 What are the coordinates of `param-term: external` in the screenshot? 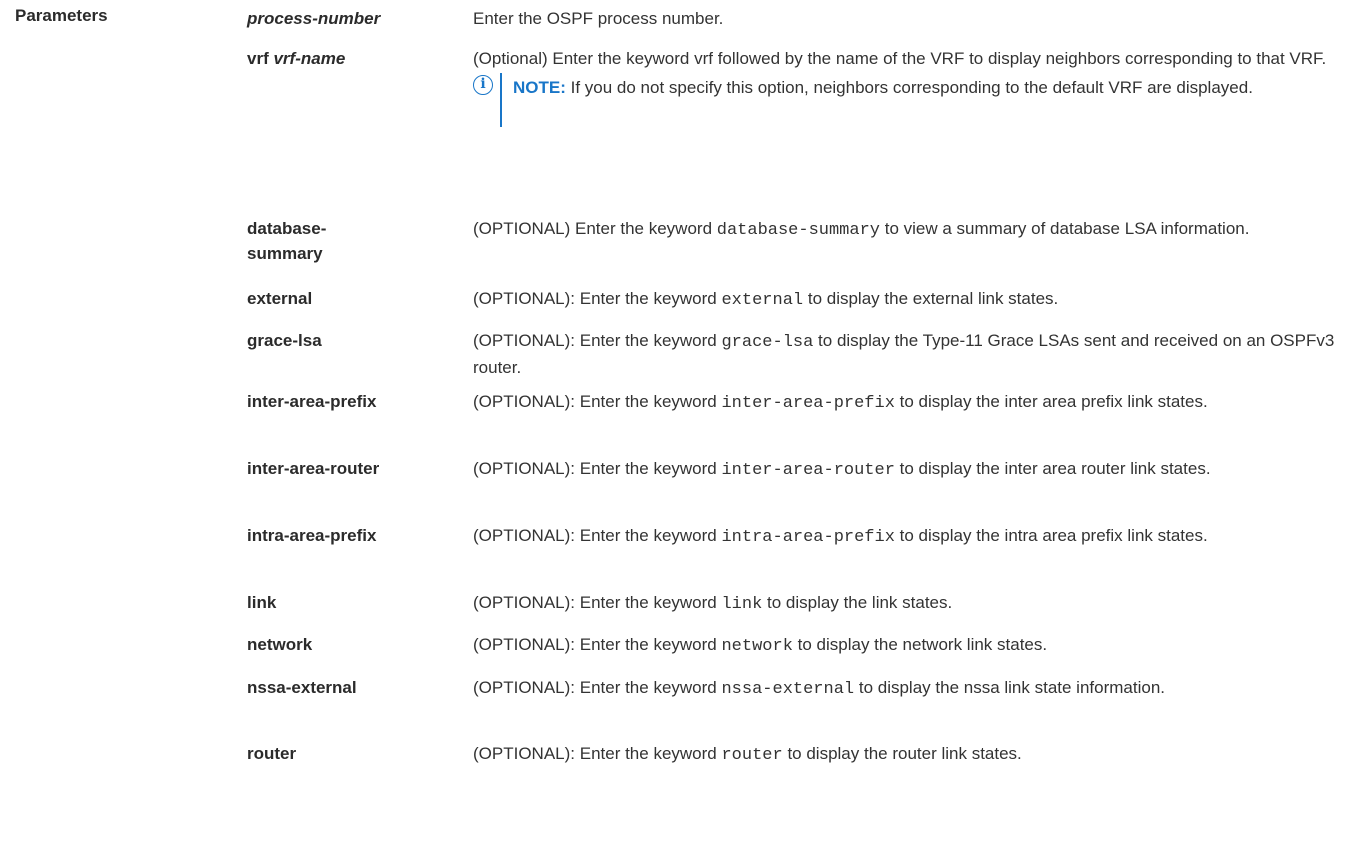 It's located at (280, 298).